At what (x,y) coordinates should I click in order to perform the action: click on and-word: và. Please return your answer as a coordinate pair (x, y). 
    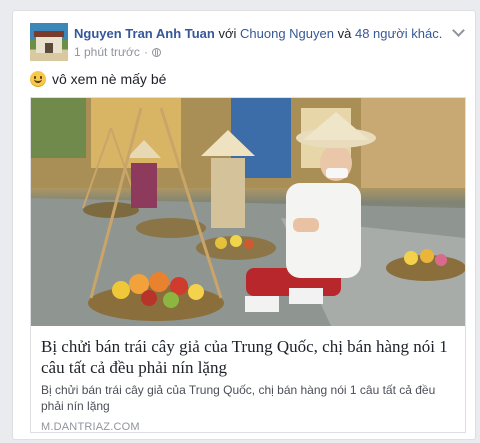
    Looking at the image, I should click on (344, 33).